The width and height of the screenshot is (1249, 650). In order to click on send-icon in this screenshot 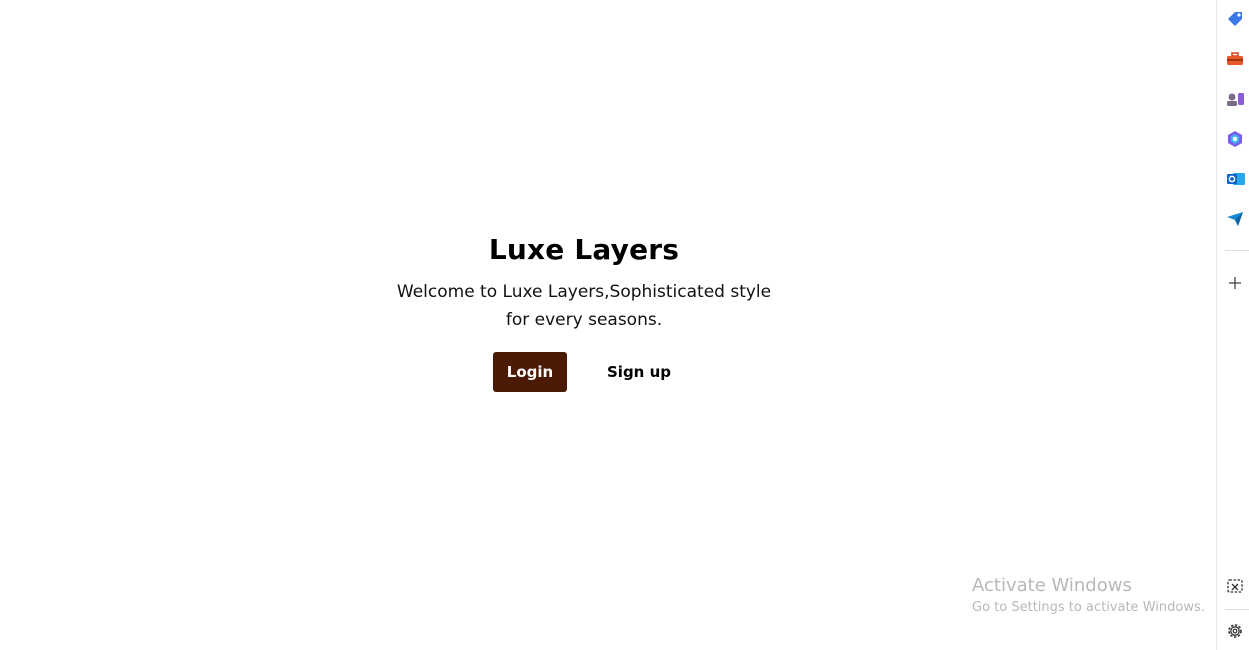, I will do `click(1235, 219)`.